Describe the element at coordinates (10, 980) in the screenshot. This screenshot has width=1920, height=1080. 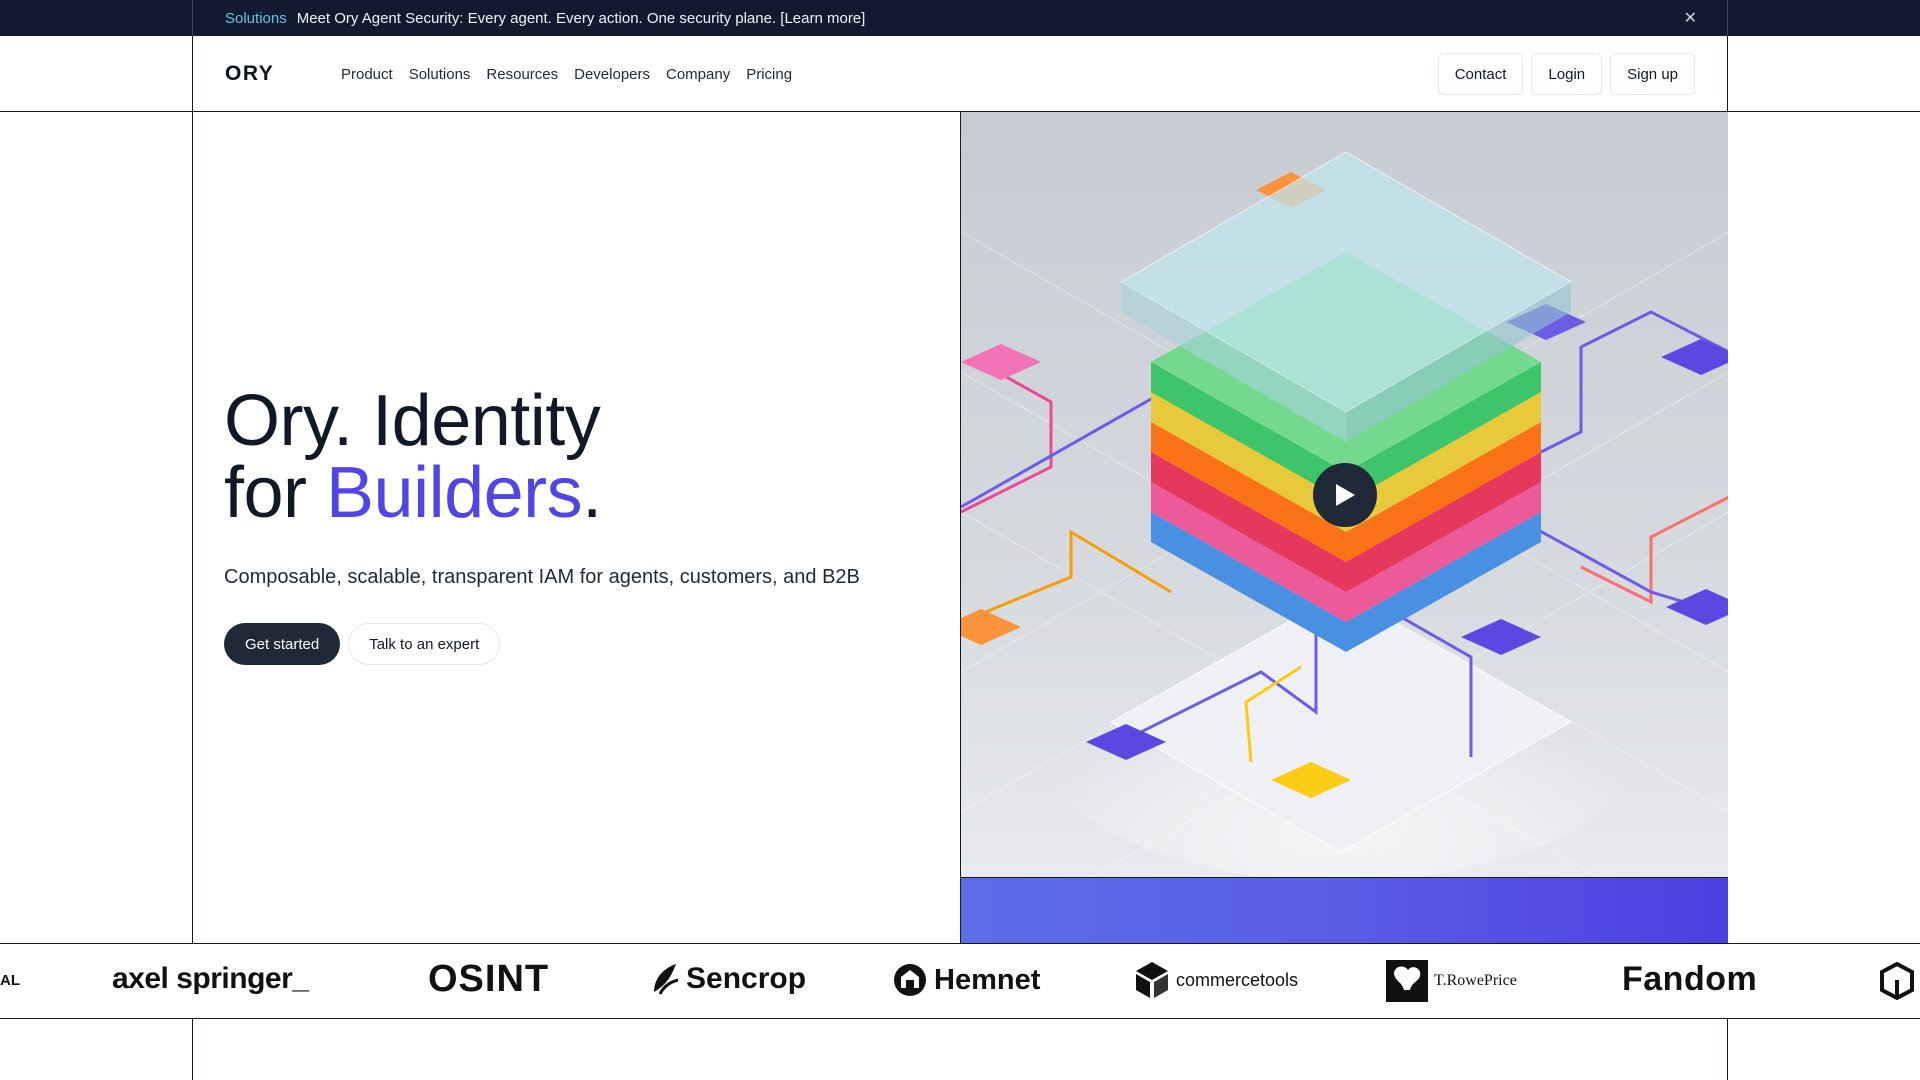
I see `logo-partial-left: AL` at that location.